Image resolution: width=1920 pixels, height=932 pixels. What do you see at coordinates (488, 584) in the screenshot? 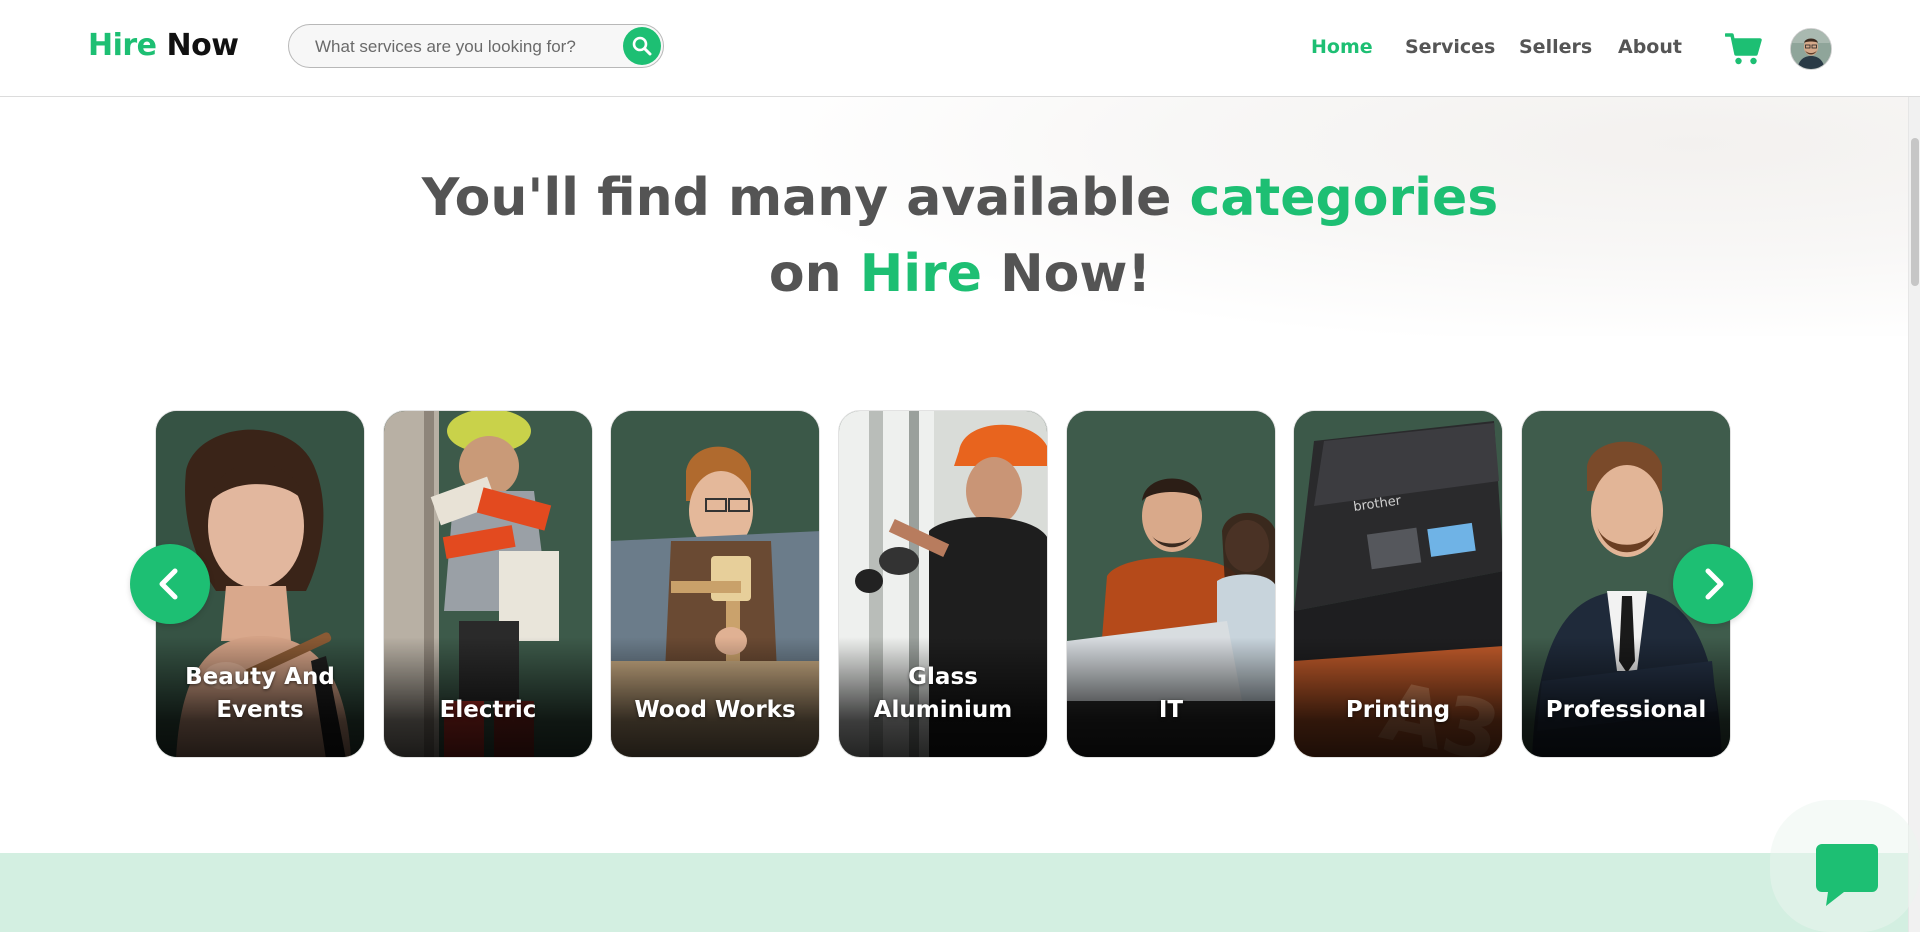
I see `category-card-electric: Electric` at bounding box center [488, 584].